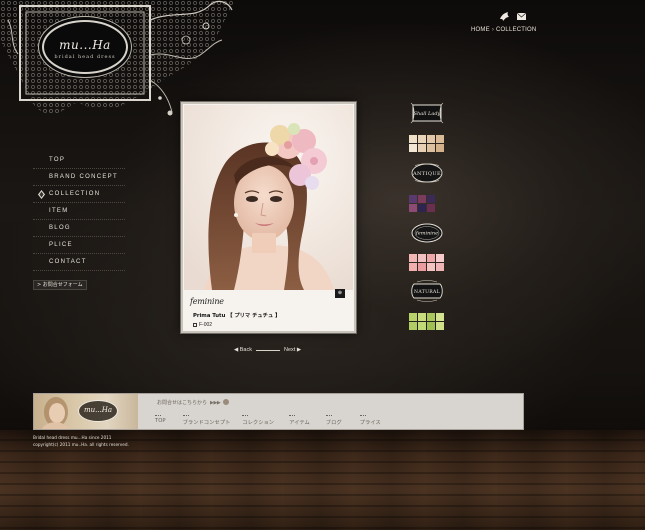  Describe the element at coordinates (79, 228) in the screenshot. I see `menu-item-blog: BLOG` at that location.